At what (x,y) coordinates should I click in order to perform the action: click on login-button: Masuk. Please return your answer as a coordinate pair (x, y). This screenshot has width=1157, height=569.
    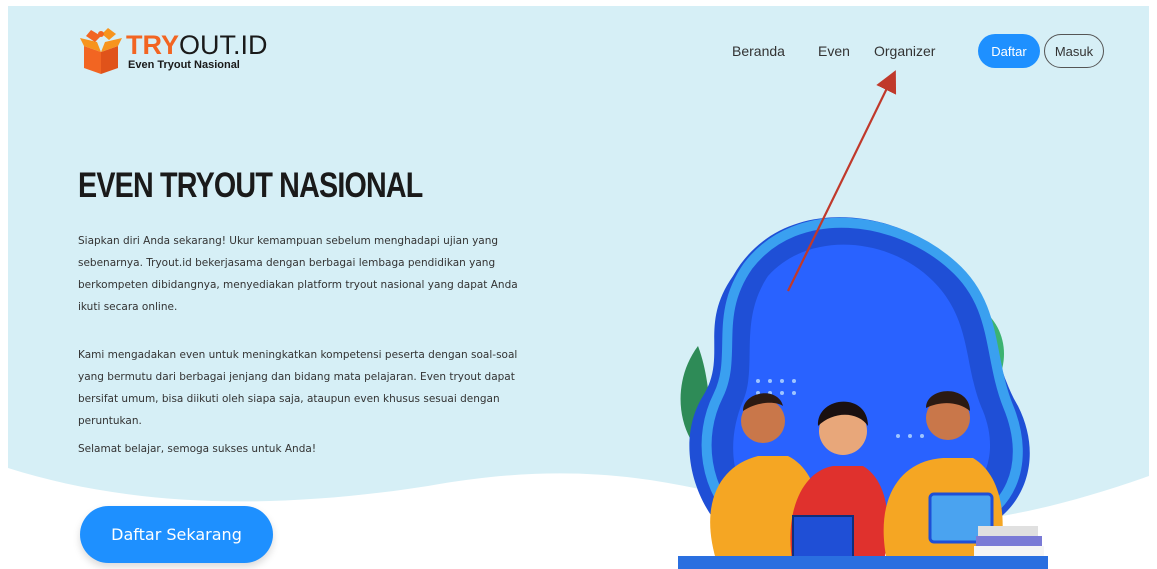
    Looking at the image, I should click on (1074, 51).